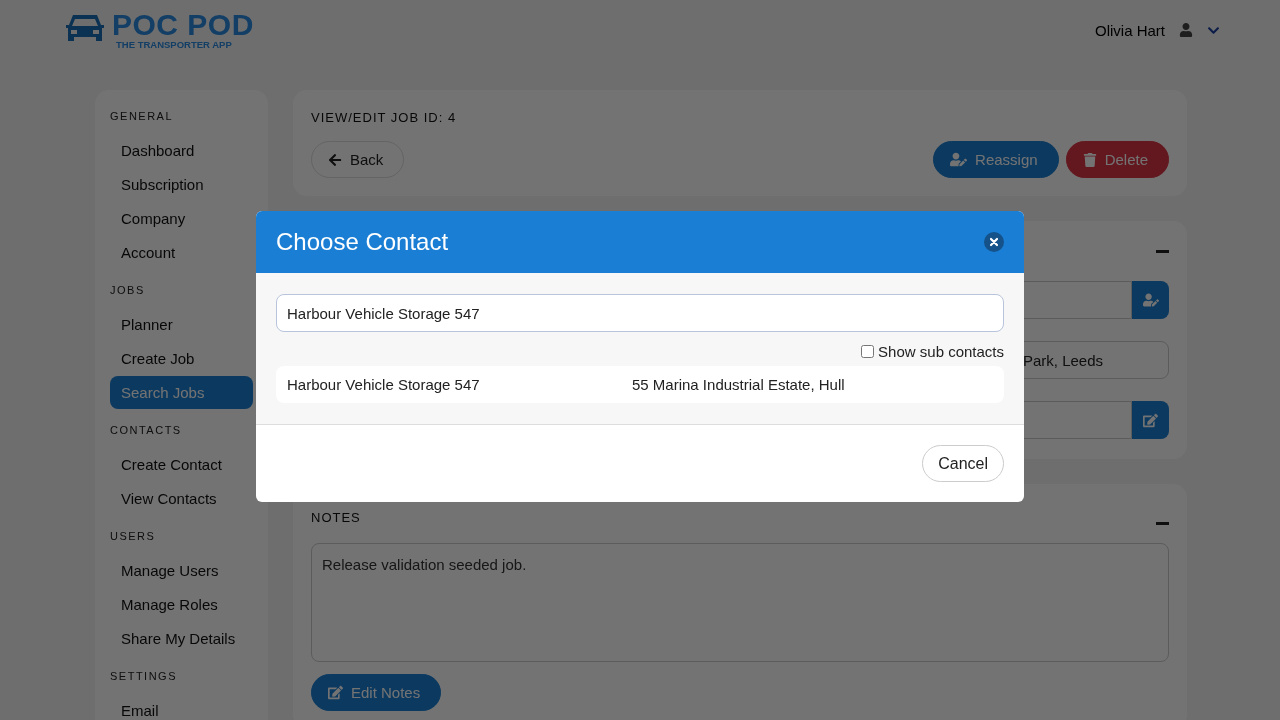 This screenshot has width=1280, height=720. Describe the element at coordinates (384, 384) in the screenshot. I see `contact-name: Harbour Vehicle Storage 547` at that location.